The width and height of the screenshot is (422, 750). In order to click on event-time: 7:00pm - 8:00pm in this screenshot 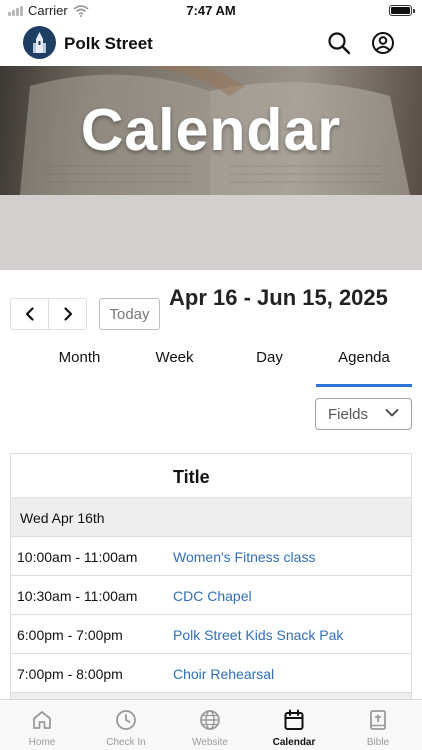, I will do `click(70, 674)`.